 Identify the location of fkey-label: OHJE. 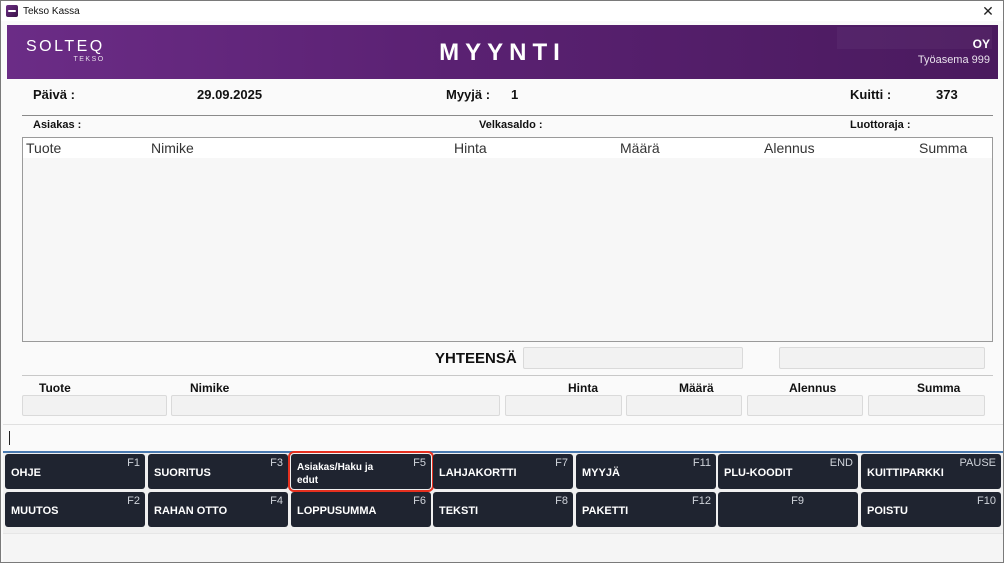
(26, 473).